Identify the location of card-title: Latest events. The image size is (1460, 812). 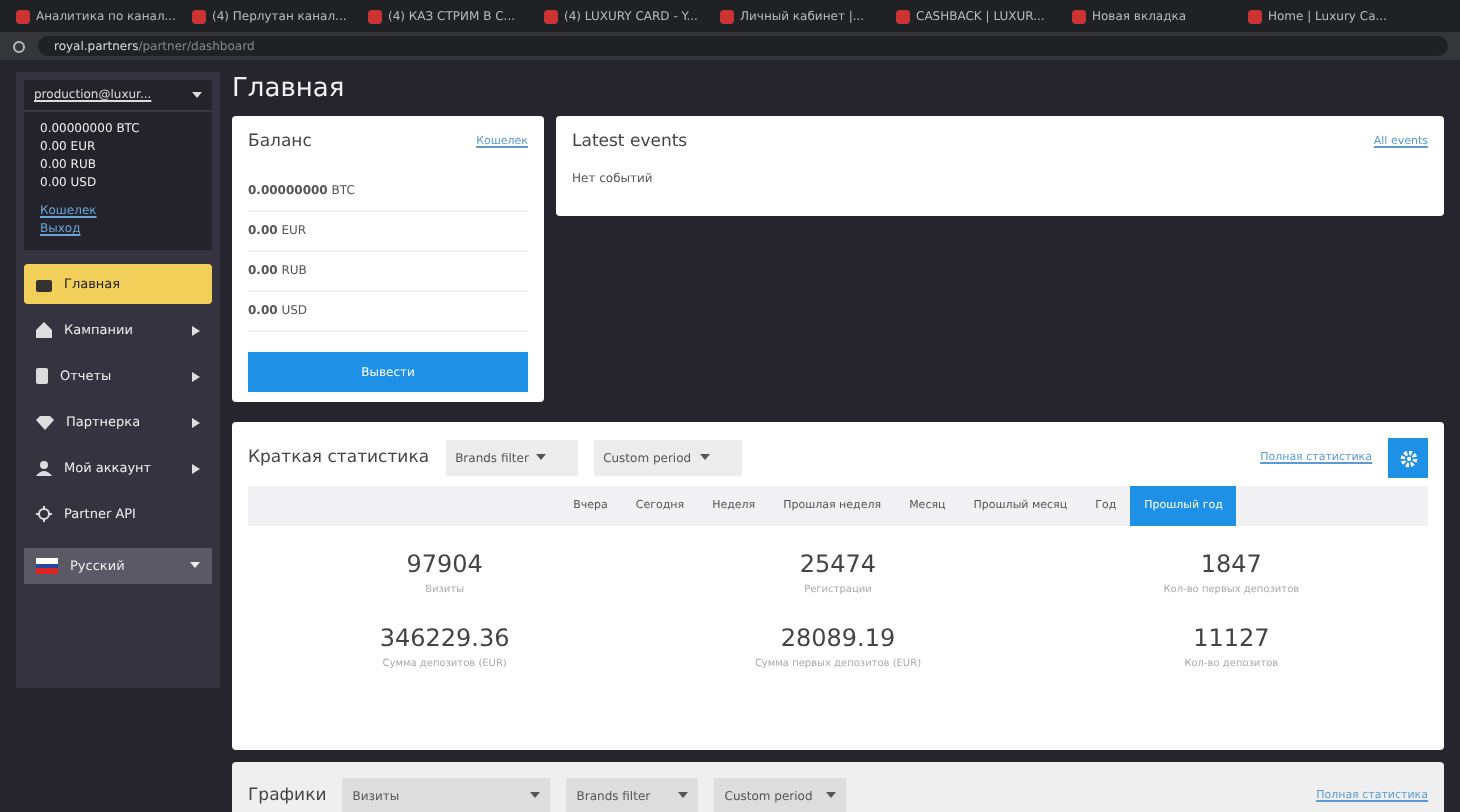
(630, 142).